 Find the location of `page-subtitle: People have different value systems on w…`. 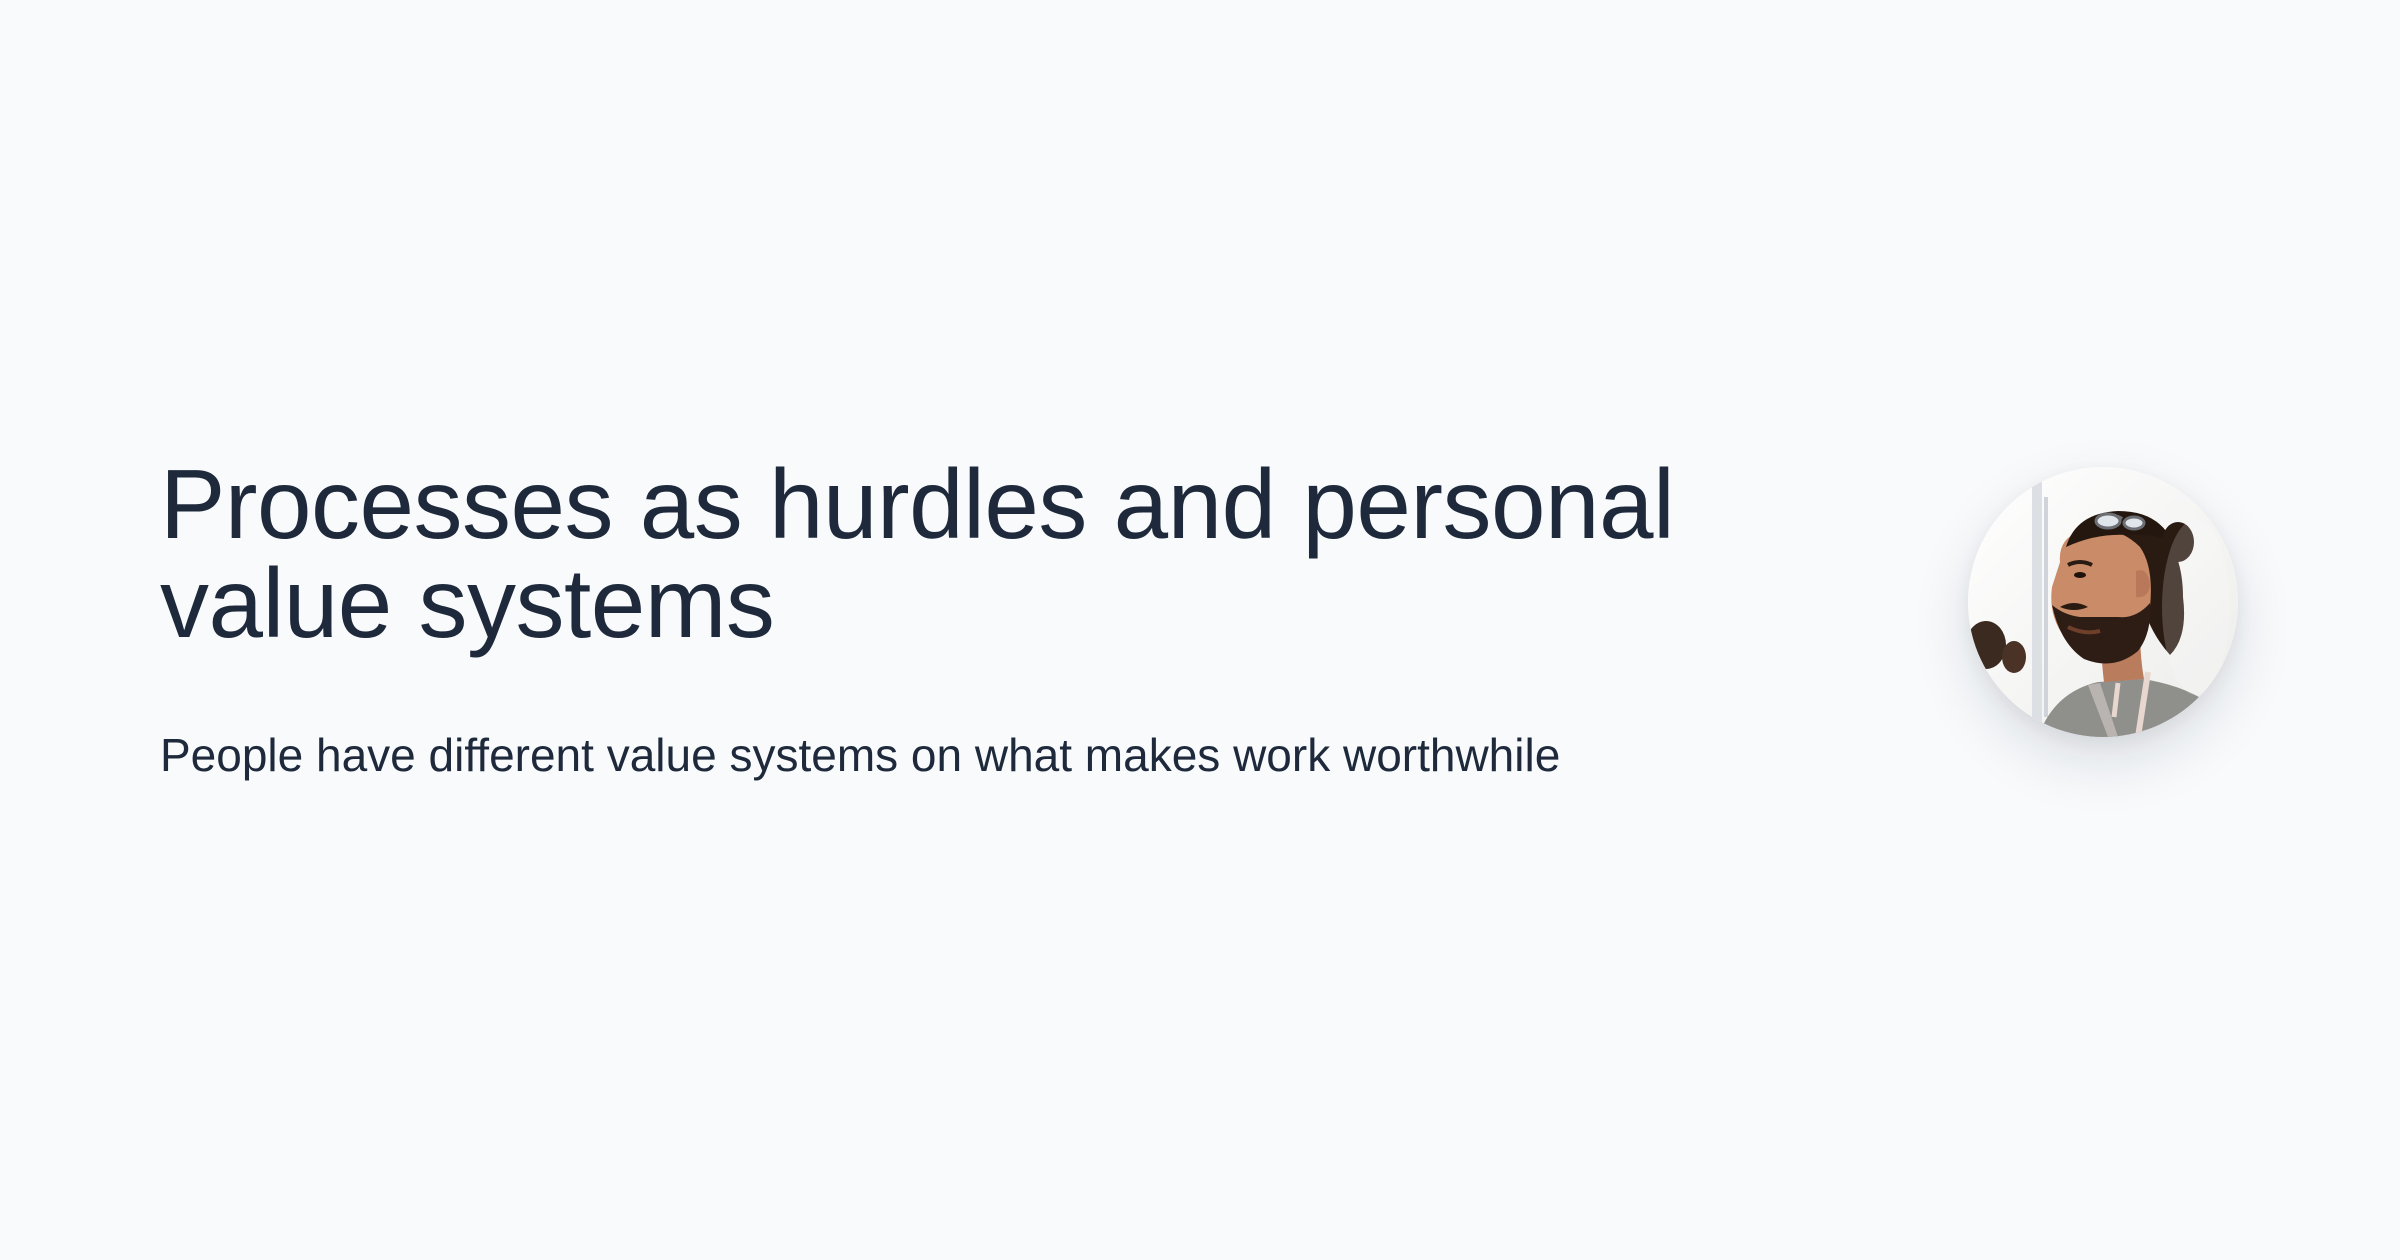

page-subtitle: People have different value systems on w… is located at coordinates (860, 755).